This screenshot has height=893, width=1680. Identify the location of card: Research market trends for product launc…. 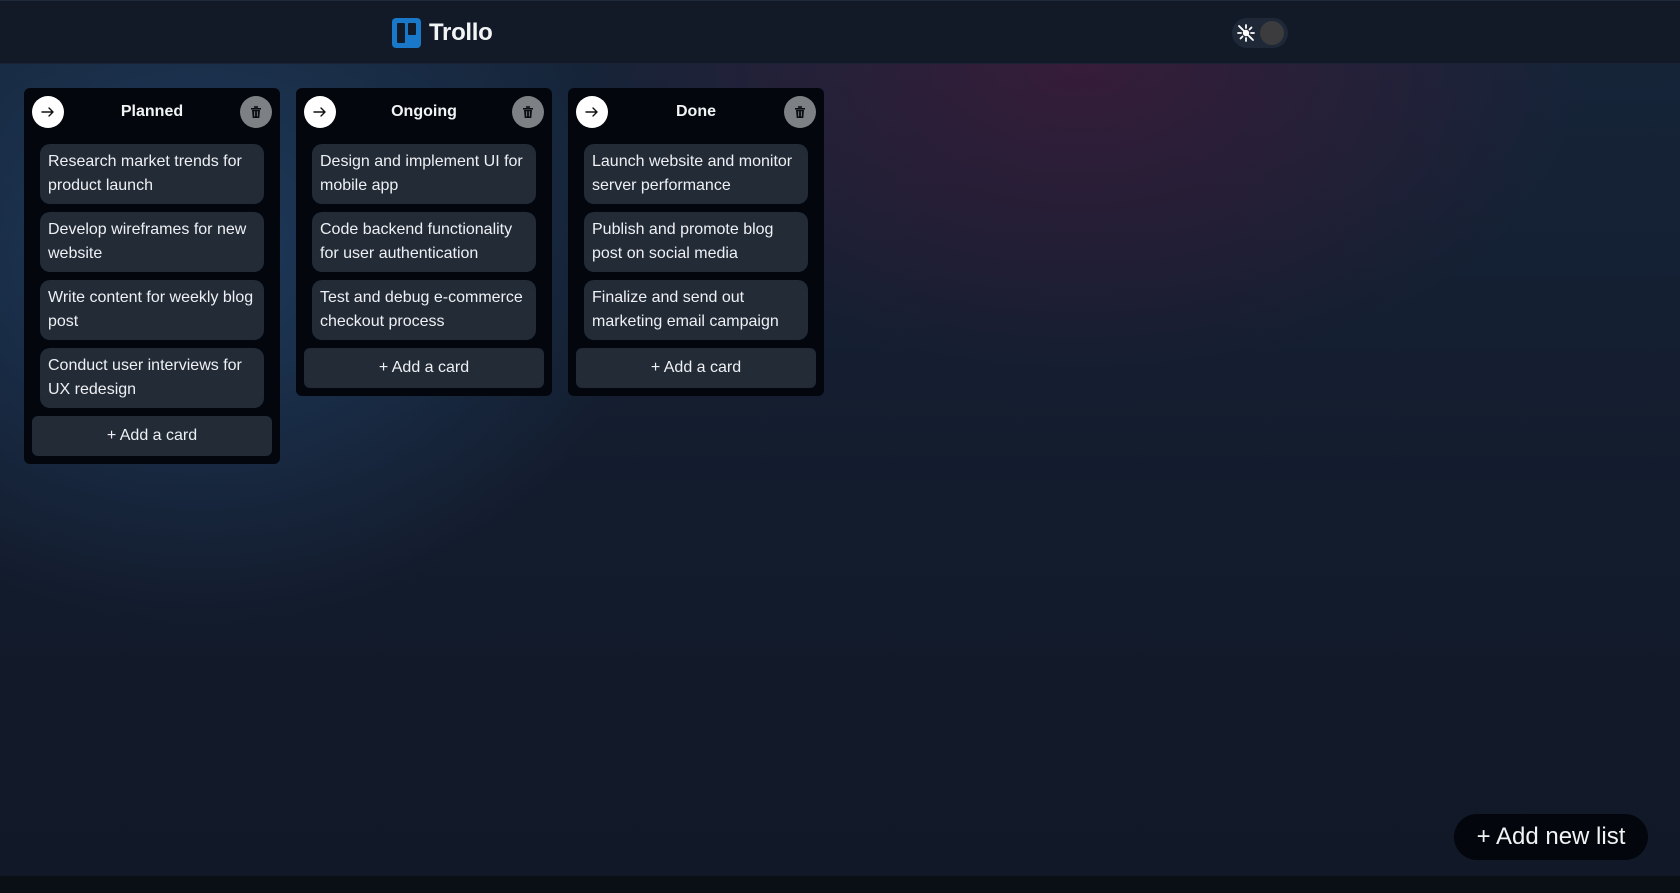
(152, 174).